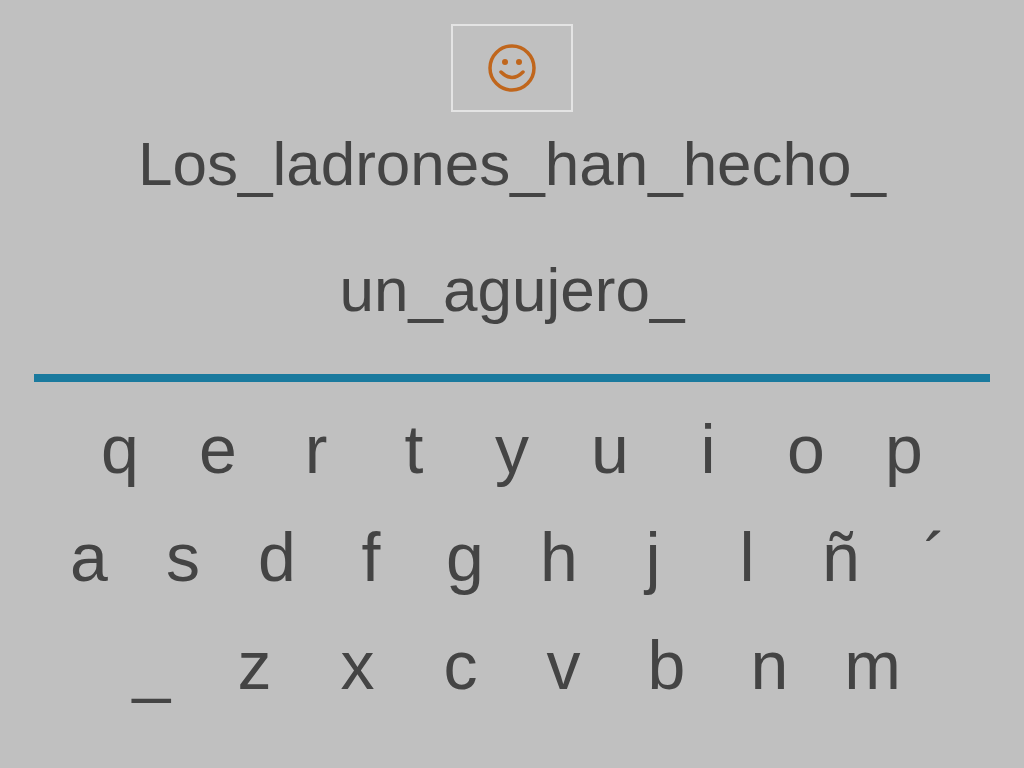  Describe the element at coordinates (357, 665) in the screenshot. I see `letter-key: x` at that location.